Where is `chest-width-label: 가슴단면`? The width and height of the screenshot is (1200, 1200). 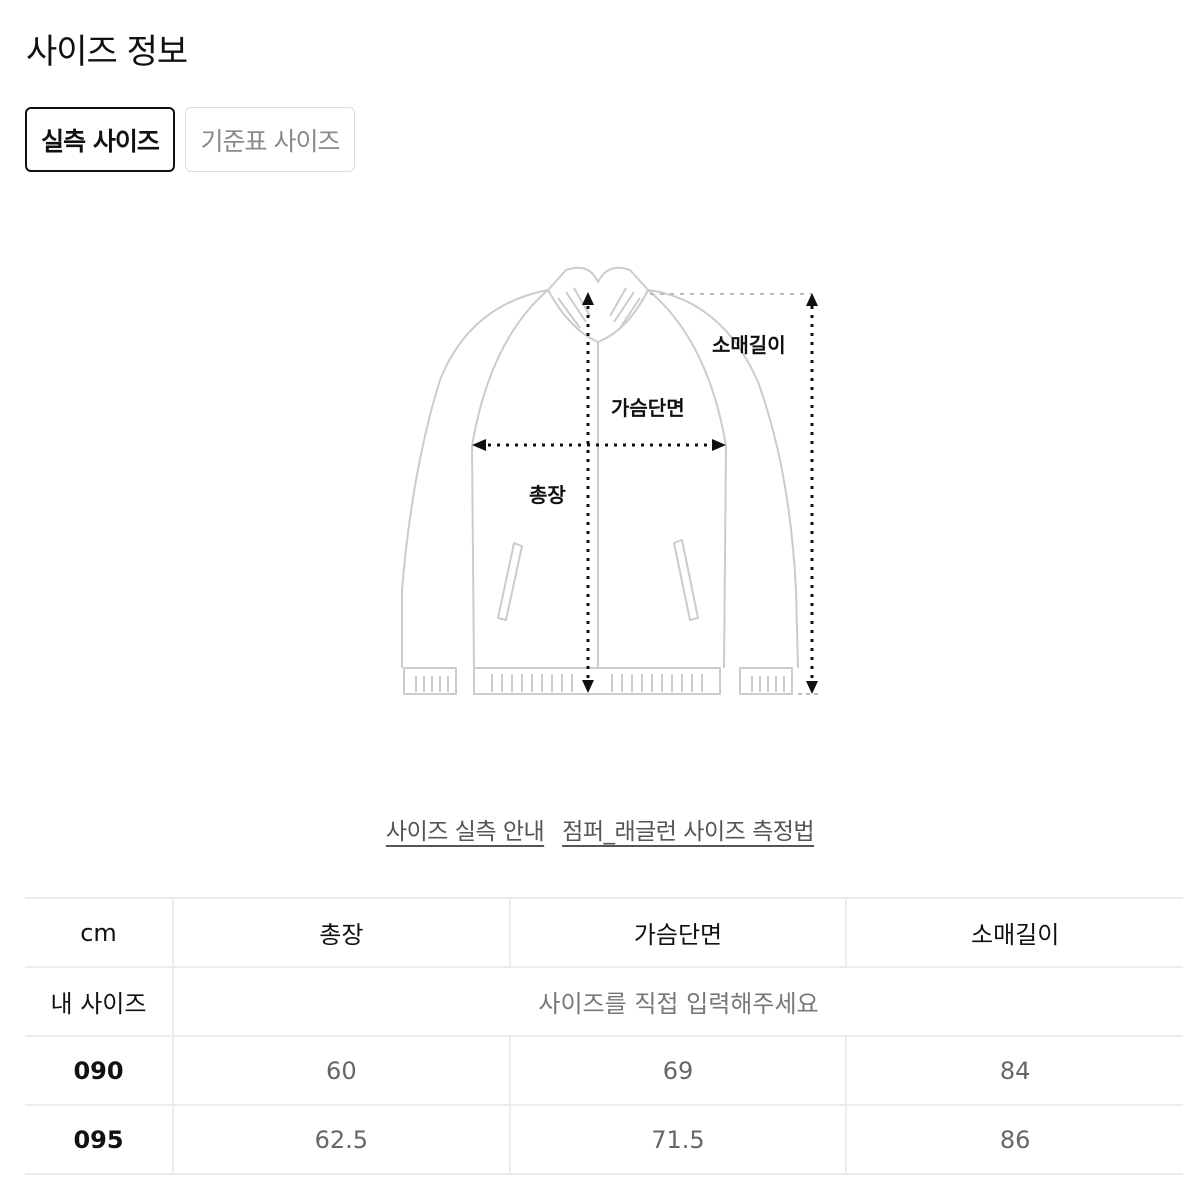
chest-width-label: 가슴단면 is located at coordinates (648, 408).